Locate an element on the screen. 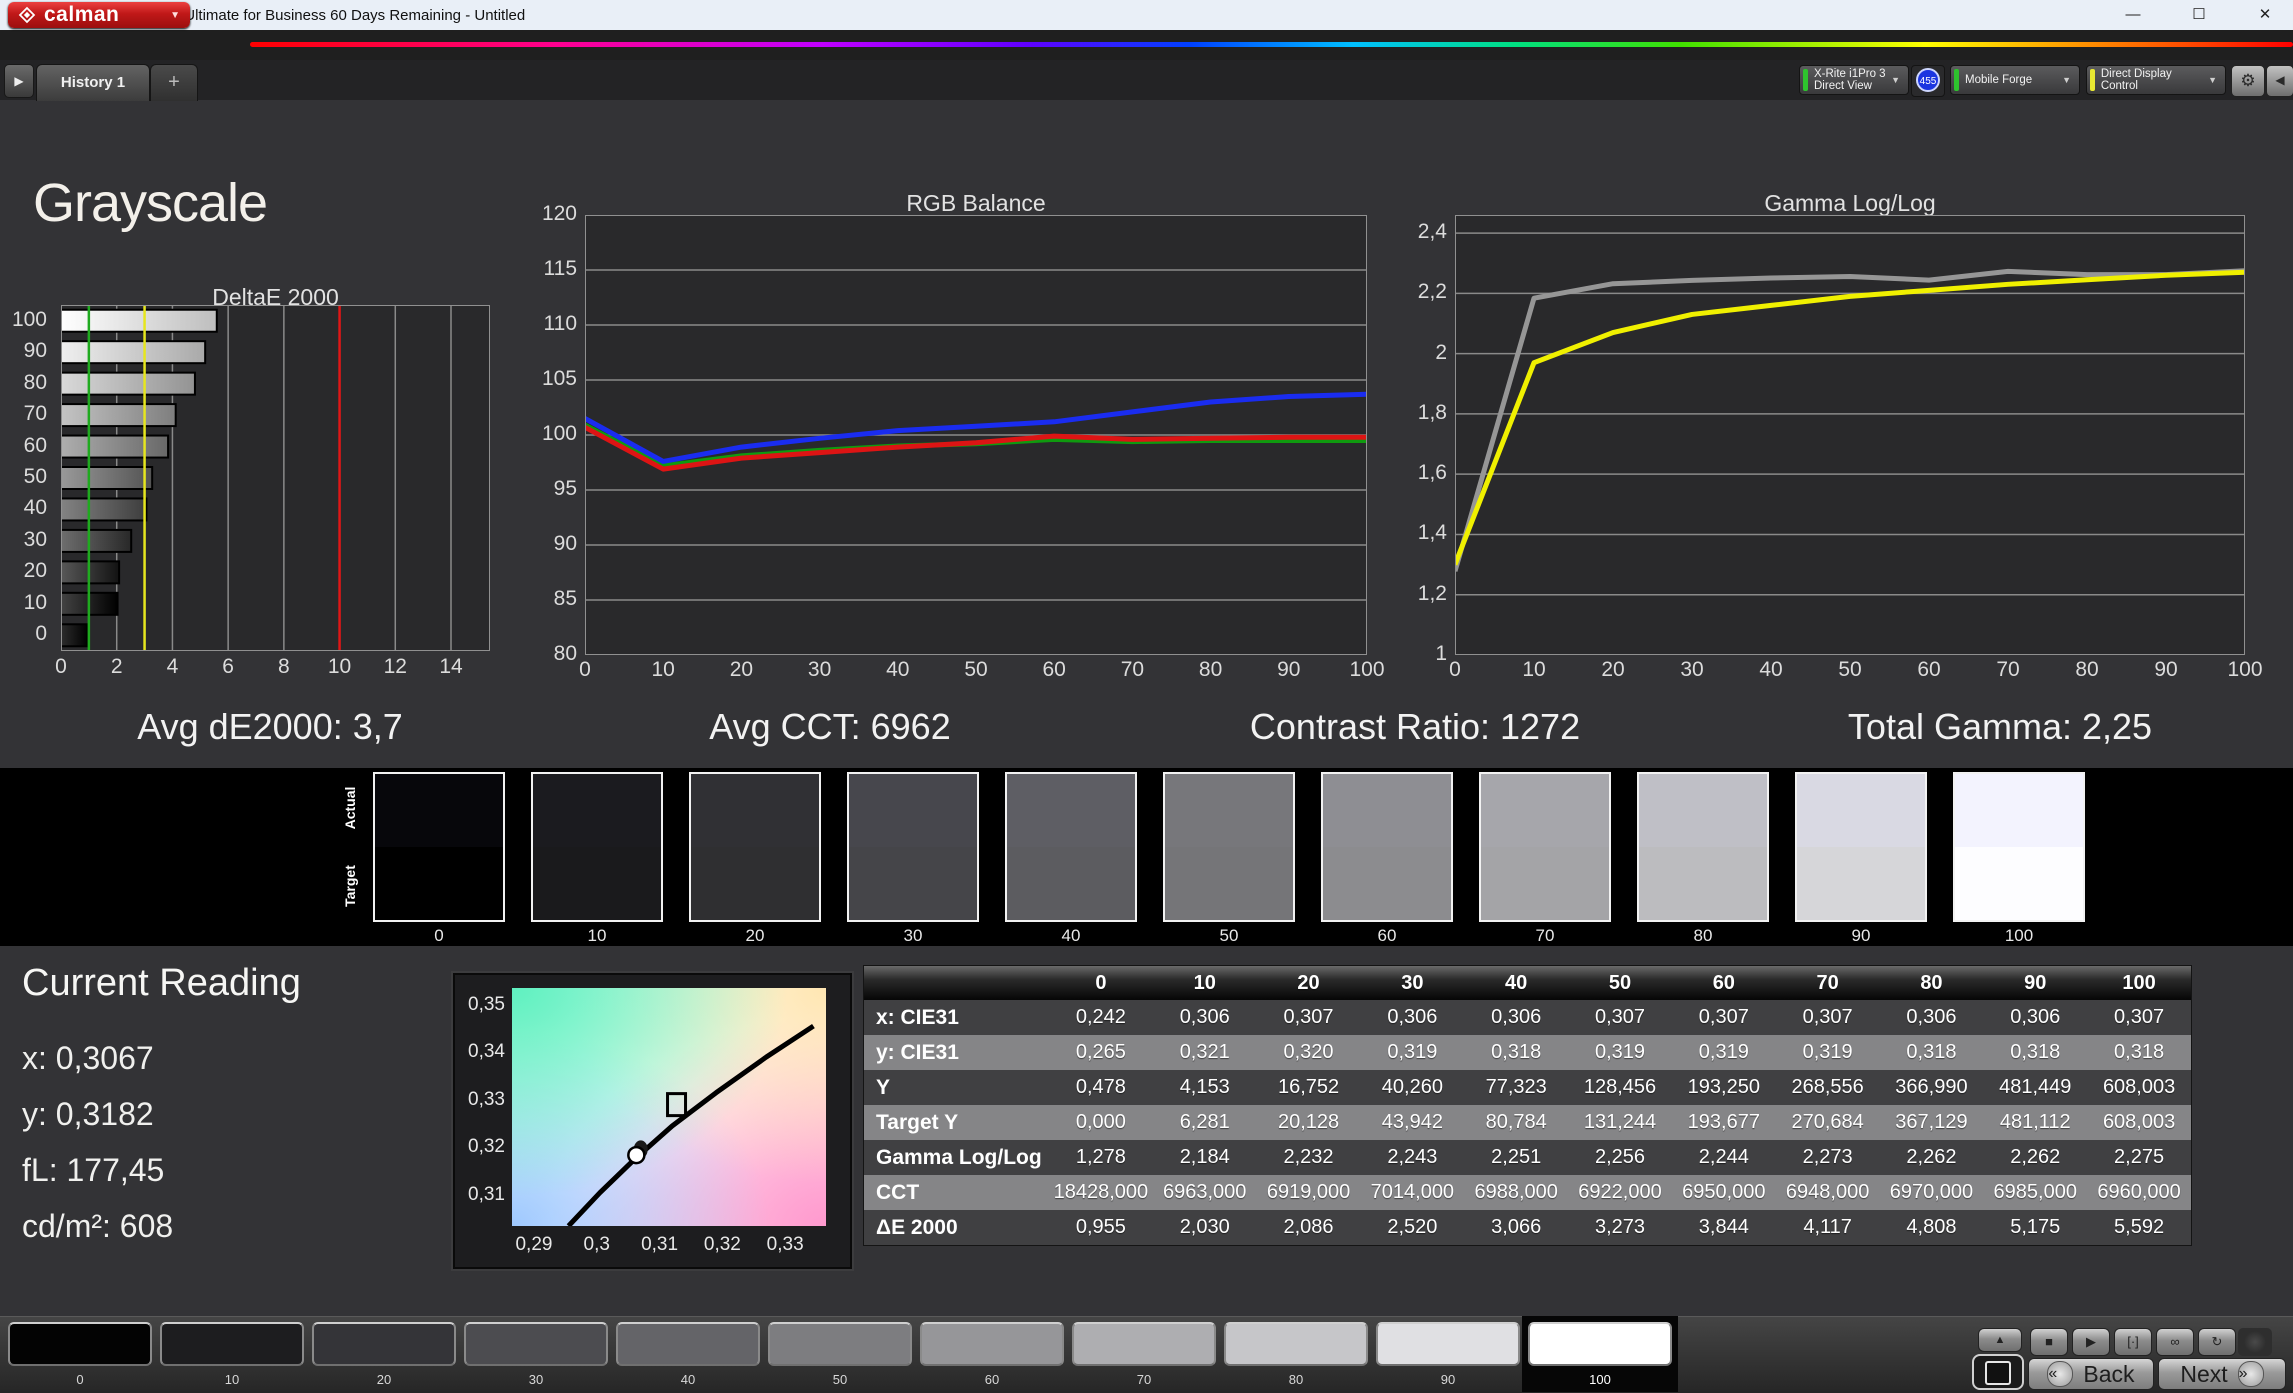 This screenshot has height=1393, width=2293. display-status-accent is located at coordinates (2092, 80).